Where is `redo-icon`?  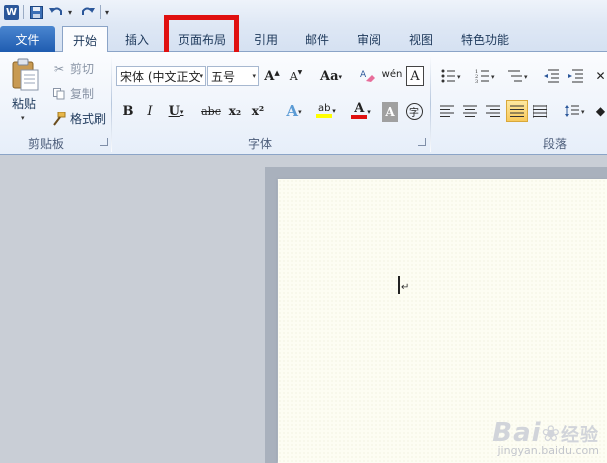
redo-icon is located at coordinates (88, 12).